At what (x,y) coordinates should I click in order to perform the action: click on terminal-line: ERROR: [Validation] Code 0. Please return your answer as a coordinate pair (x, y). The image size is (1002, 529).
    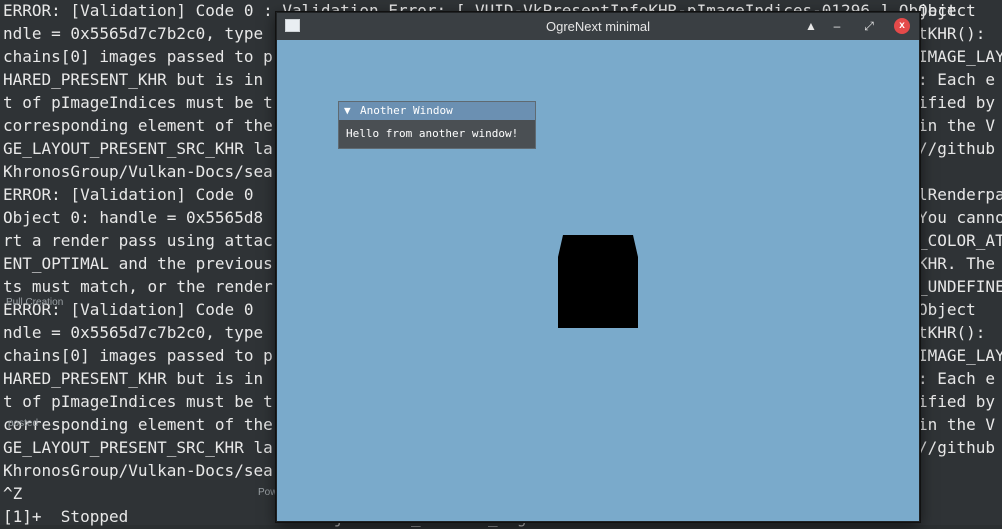
    Looking at the image, I should click on (128, 194).